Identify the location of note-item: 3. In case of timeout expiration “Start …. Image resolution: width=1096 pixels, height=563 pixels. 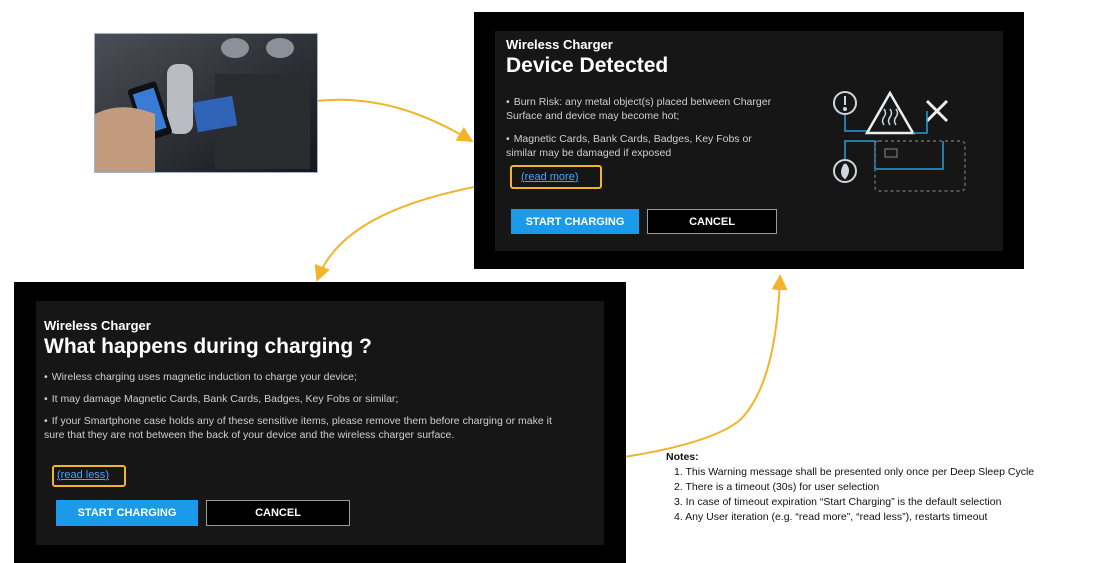
(838, 502).